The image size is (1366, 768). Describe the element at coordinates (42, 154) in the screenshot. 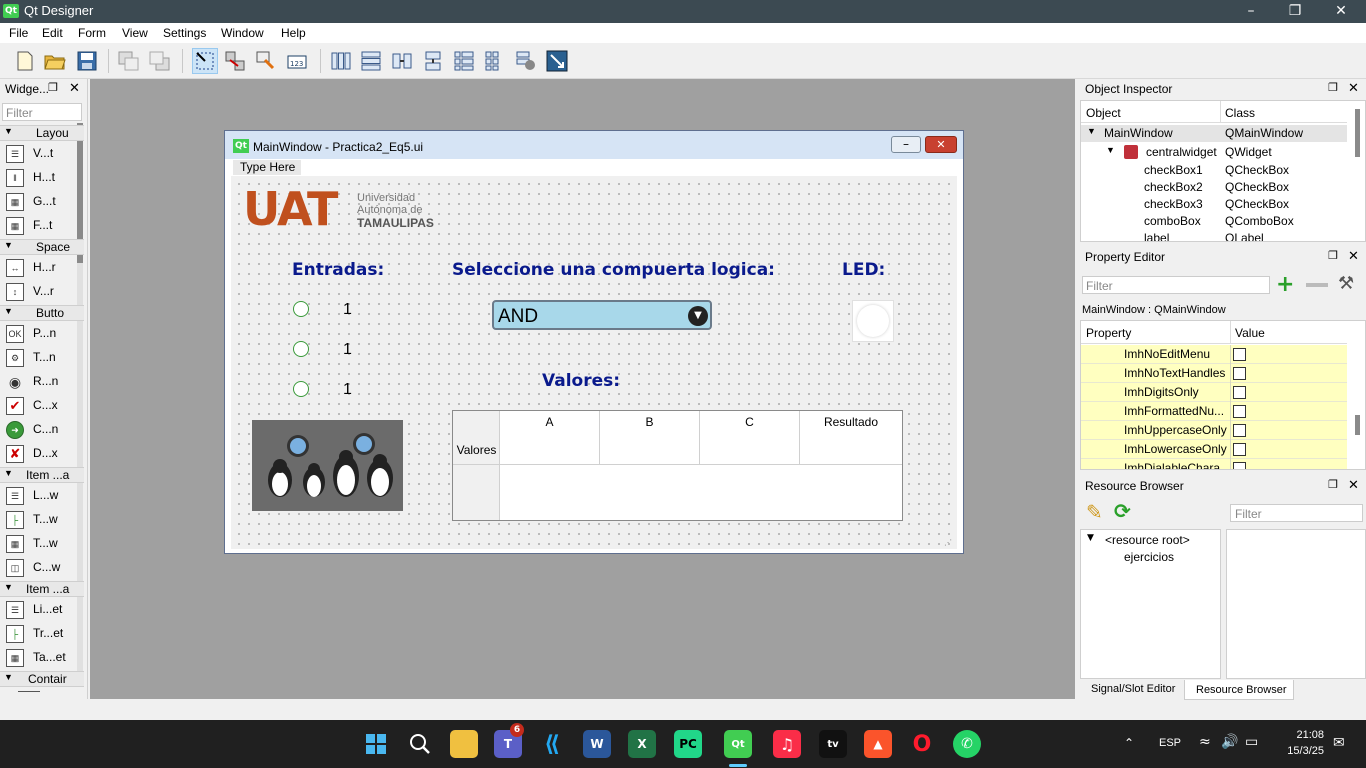

I see `widget-vertical-layout: ☰ V...t` at that location.